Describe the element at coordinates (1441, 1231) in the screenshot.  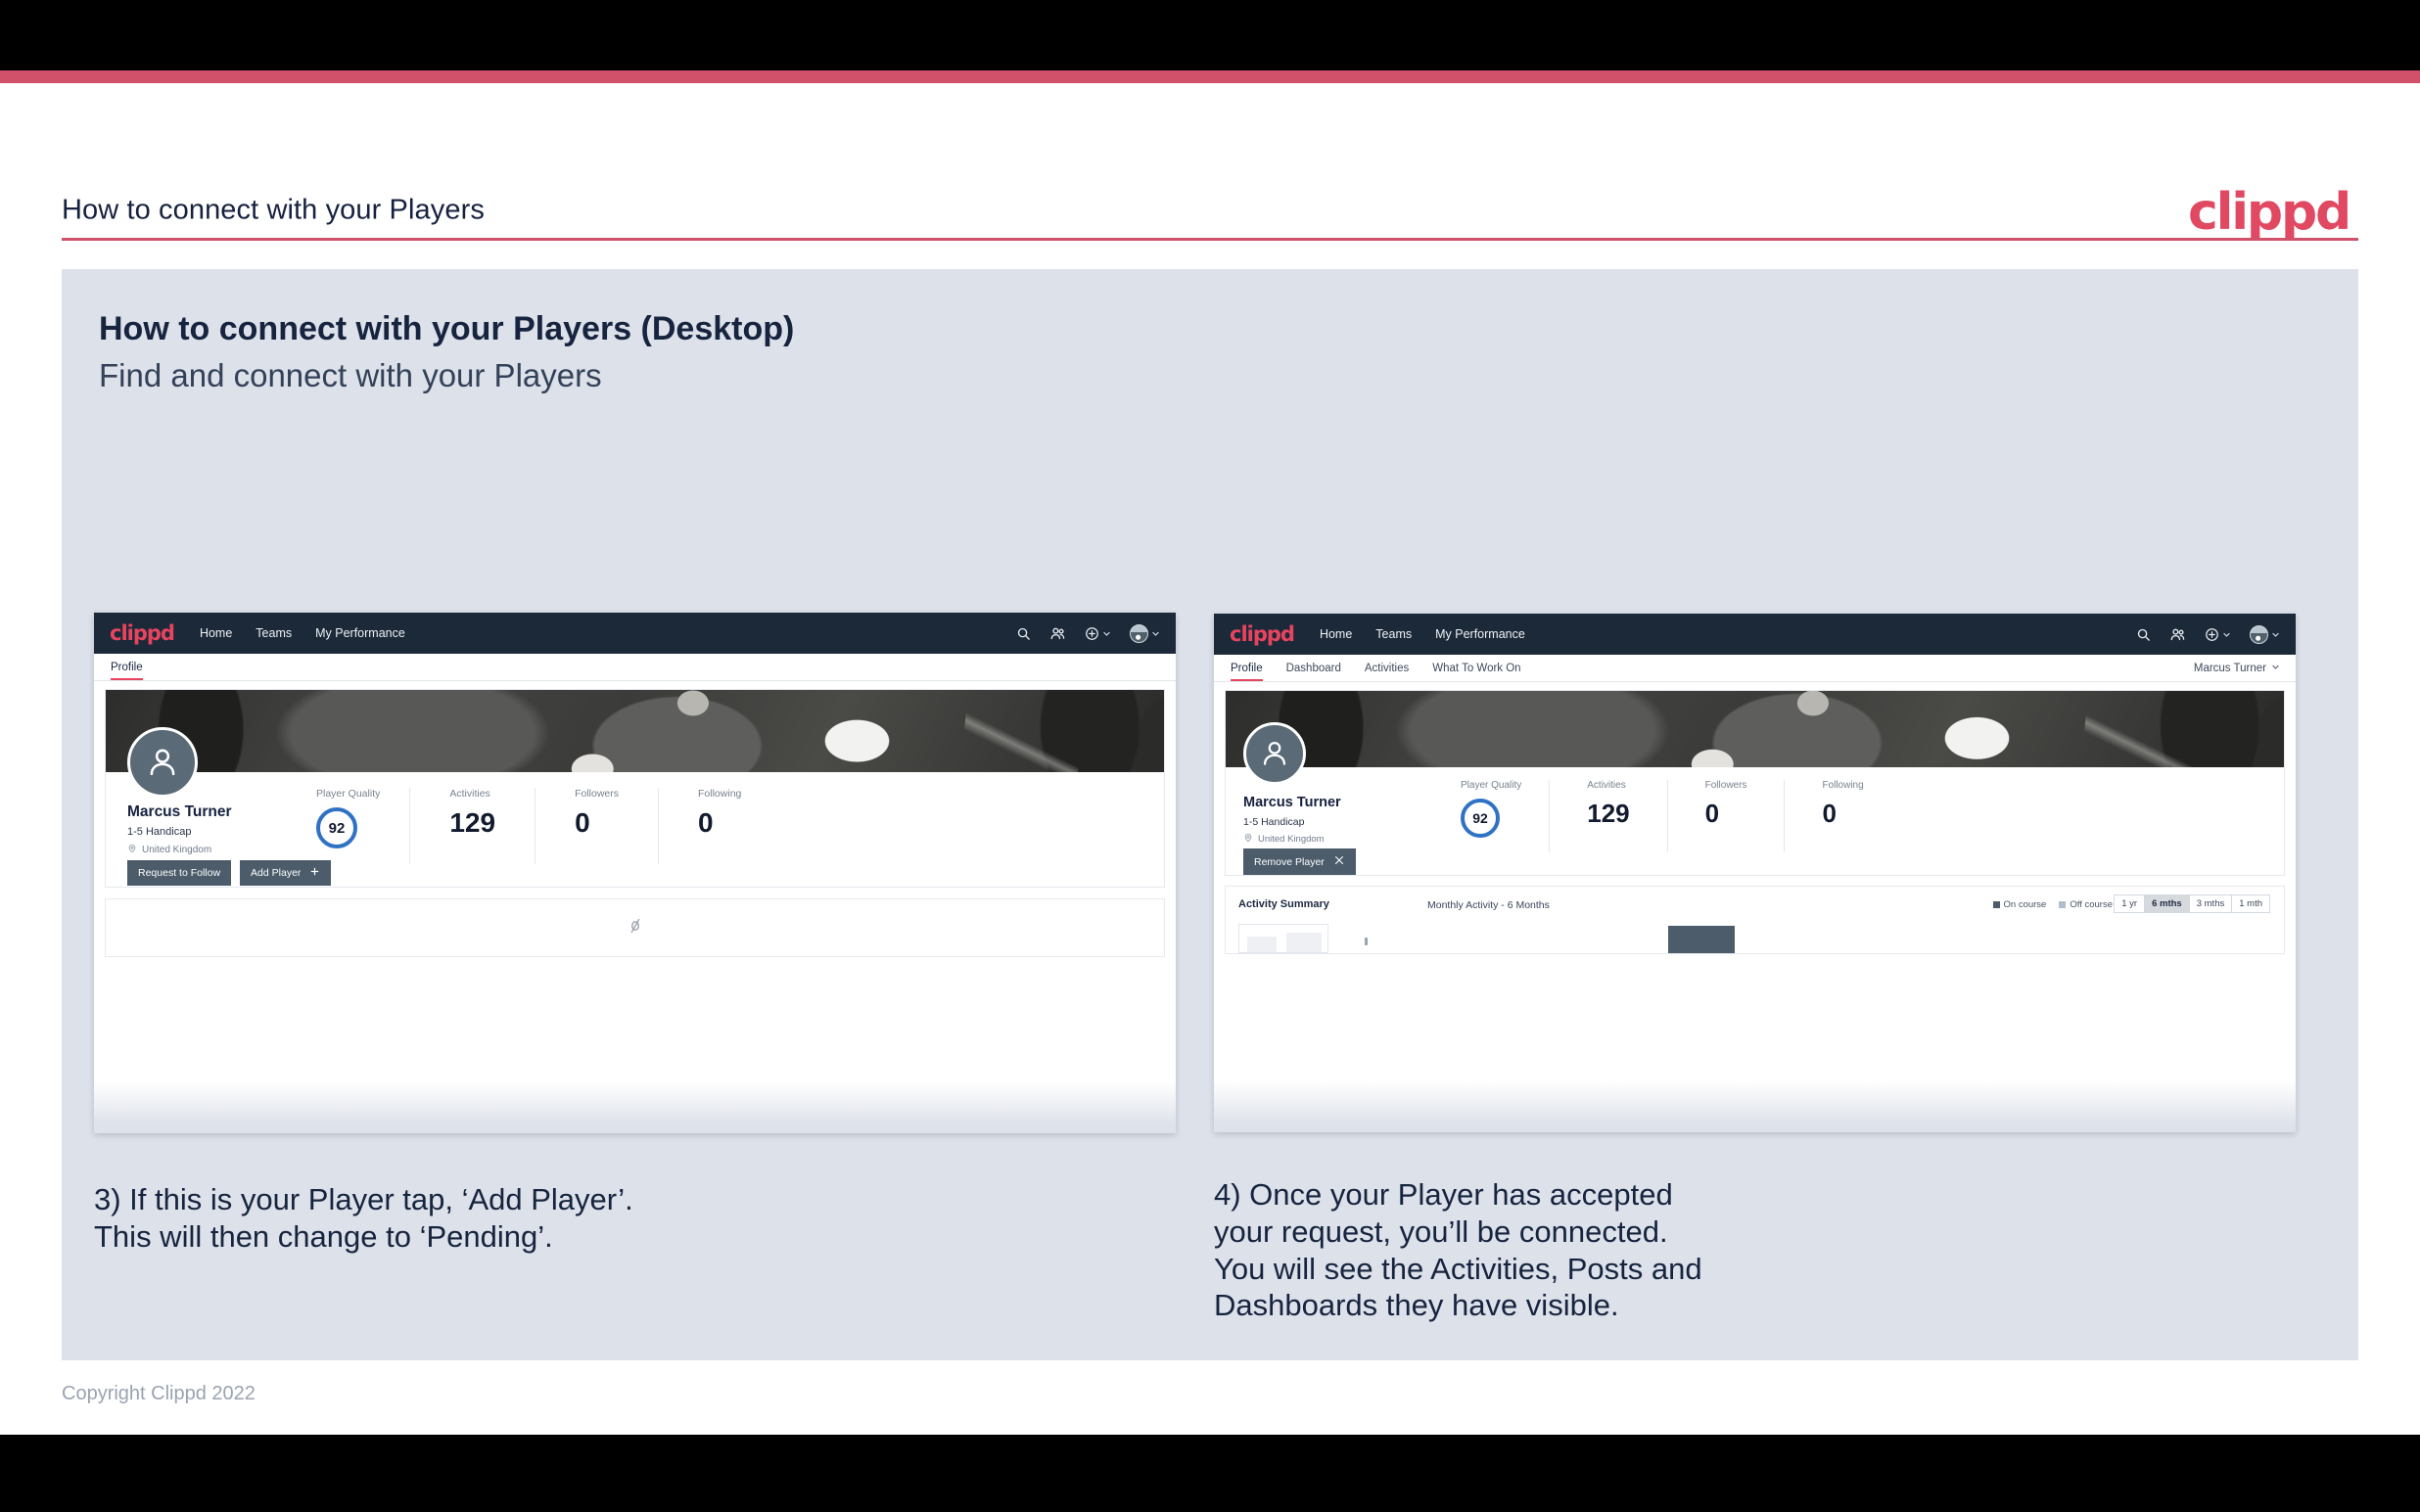
I see `caption-right-line2: your request, you’ll be connected.` at that location.